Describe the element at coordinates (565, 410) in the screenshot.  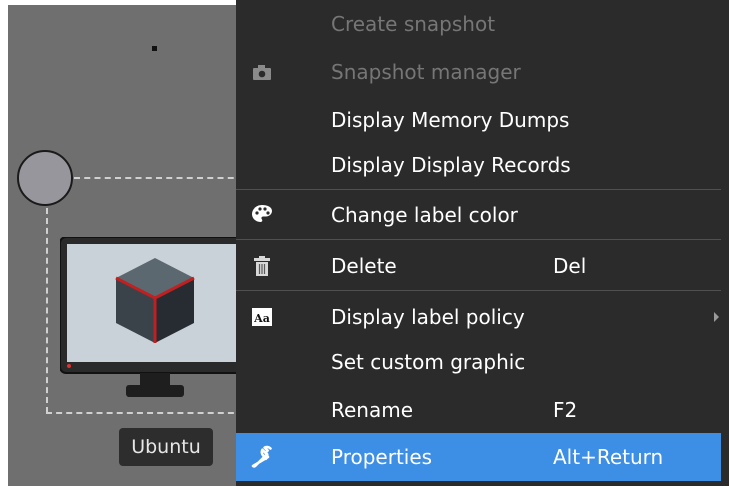
I see `menu-item-shortcut: F2` at that location.